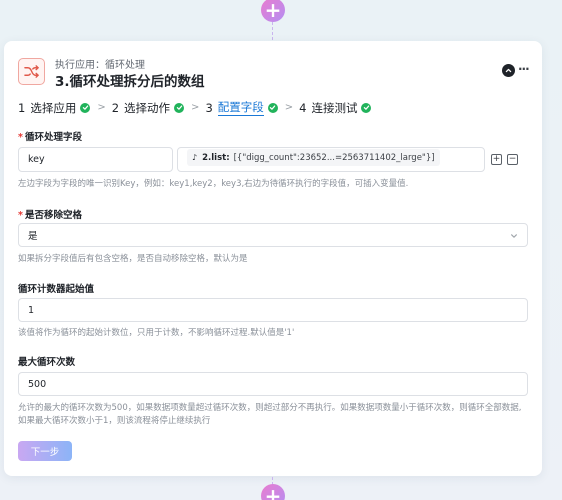 Image resolution: width=562 pixels, height=500 pixels. Describe the element at coordinates (36, 159) in the screenshot. I see `input-value: key` at that location.